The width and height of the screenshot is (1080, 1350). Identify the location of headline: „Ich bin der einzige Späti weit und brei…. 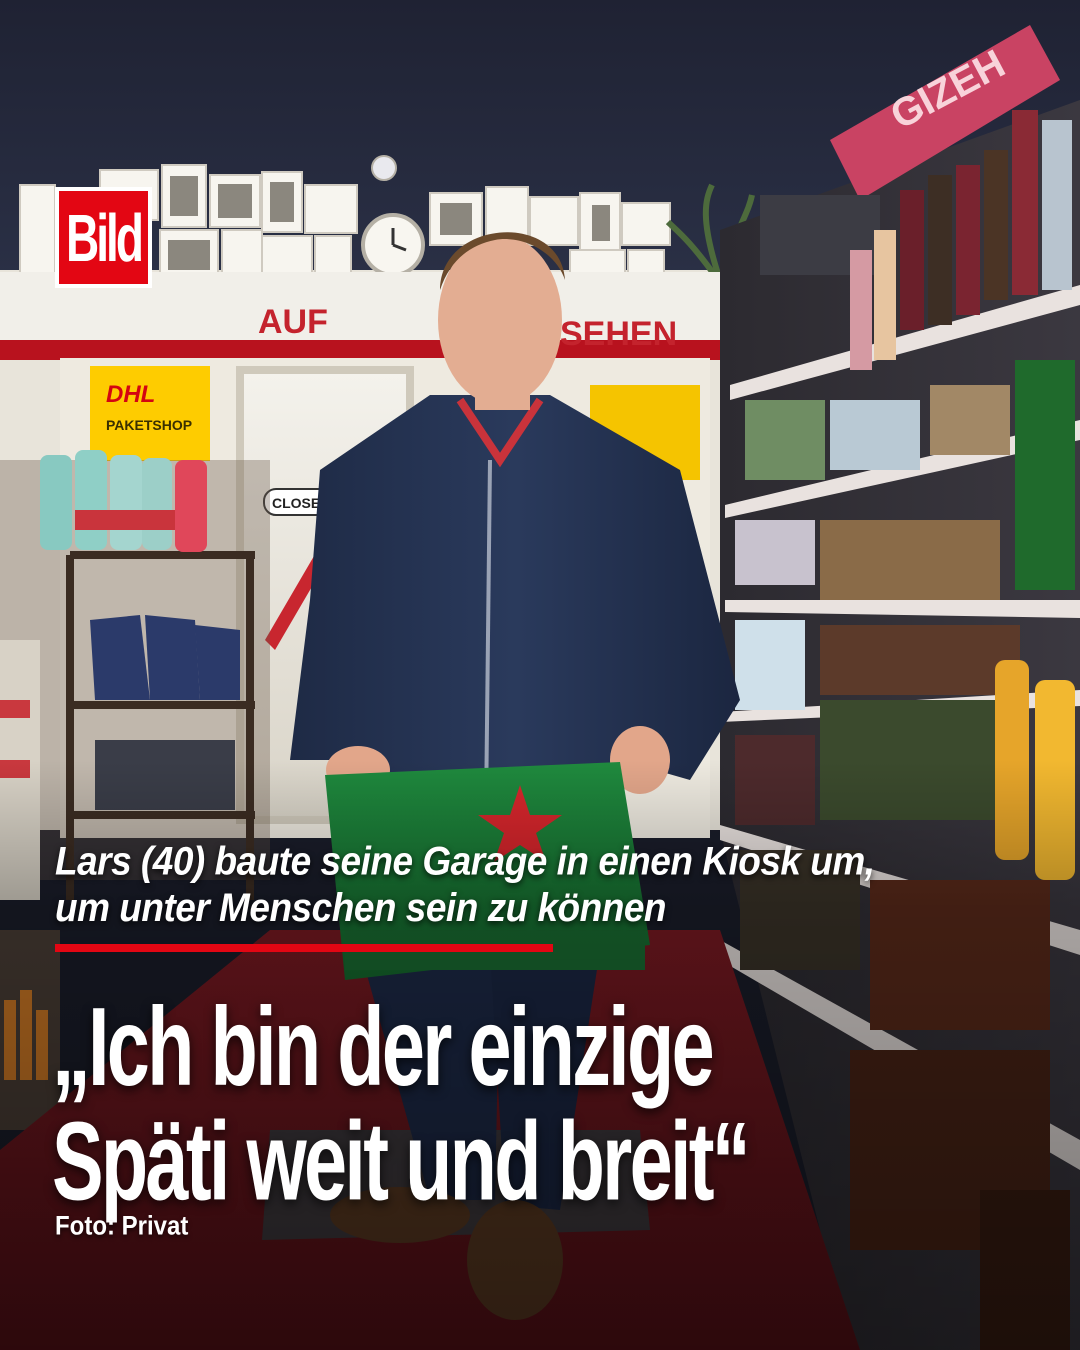
(401, 1104).